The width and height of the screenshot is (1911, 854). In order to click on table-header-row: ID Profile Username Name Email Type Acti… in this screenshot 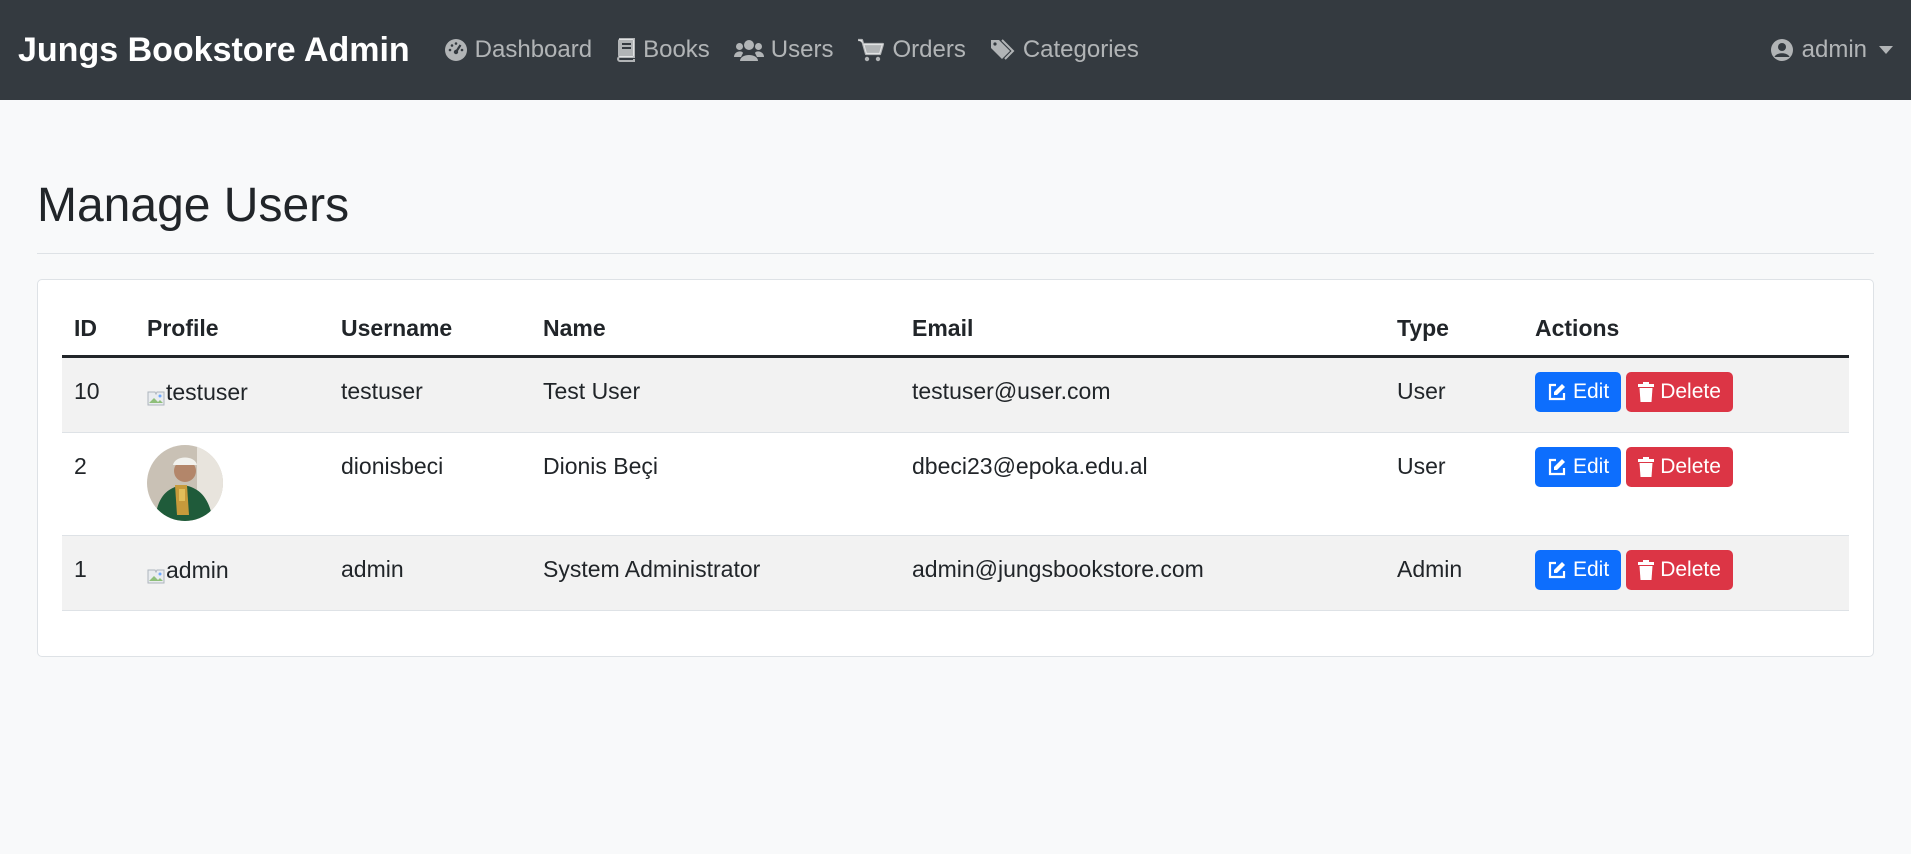, I will do `click(955, 330)`.